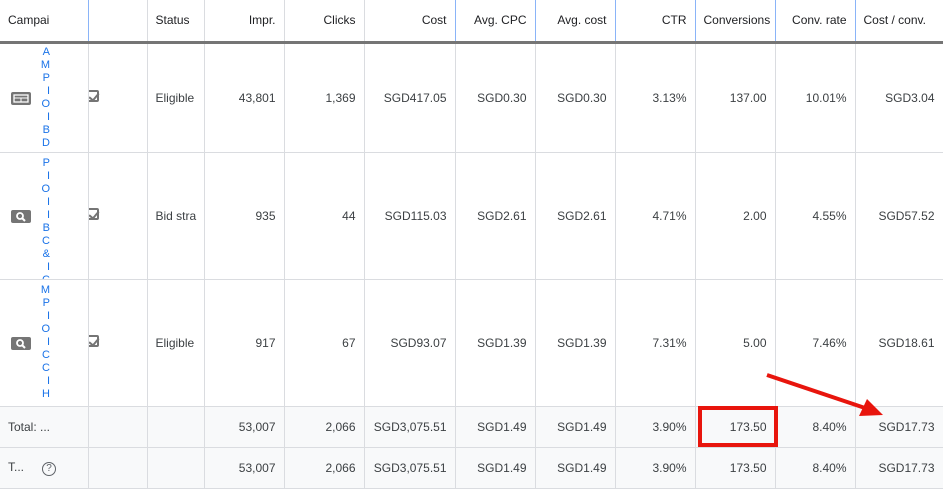 Image resolution: width=943 pixels, height=490 pixels. I want to click on cost-conv-cell: SGD57.52, so click(899, 216).